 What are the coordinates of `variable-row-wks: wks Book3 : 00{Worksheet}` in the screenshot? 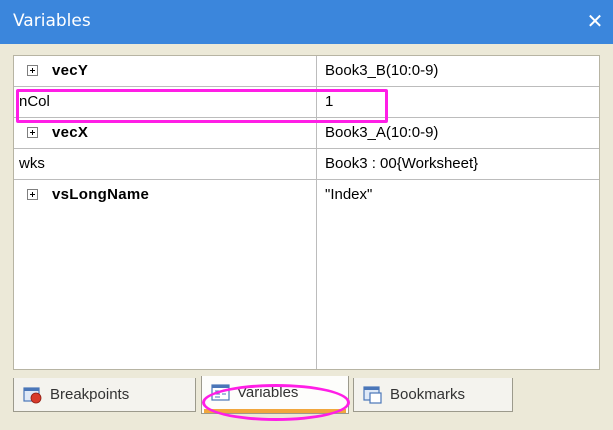 It's located at (306, 164).